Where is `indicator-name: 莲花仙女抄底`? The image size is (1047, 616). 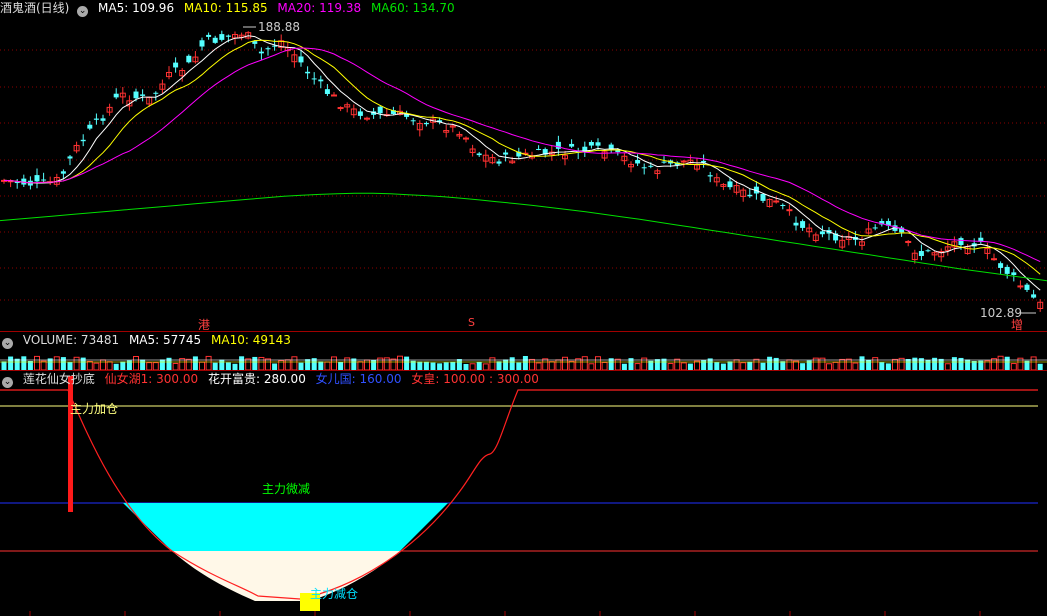
indicator-name: 莲花仙女抄底 is located at coordinates (58, 379).